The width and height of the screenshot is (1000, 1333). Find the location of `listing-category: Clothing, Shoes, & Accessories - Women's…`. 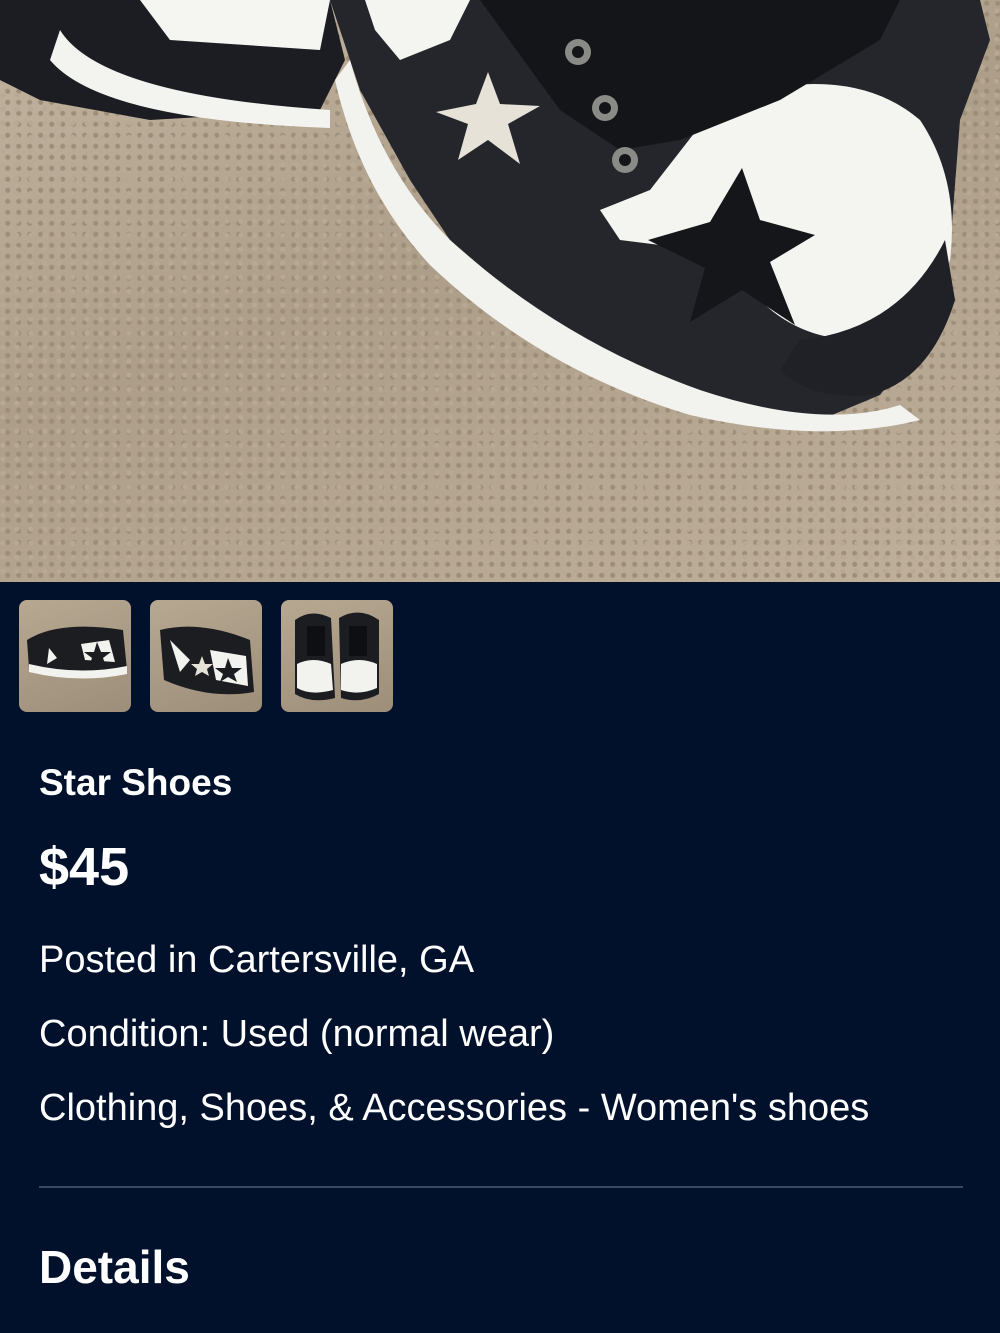

listing-category: Clothing, Shoes, & Accessories - Women's… is located at coordinates (454, 1108).